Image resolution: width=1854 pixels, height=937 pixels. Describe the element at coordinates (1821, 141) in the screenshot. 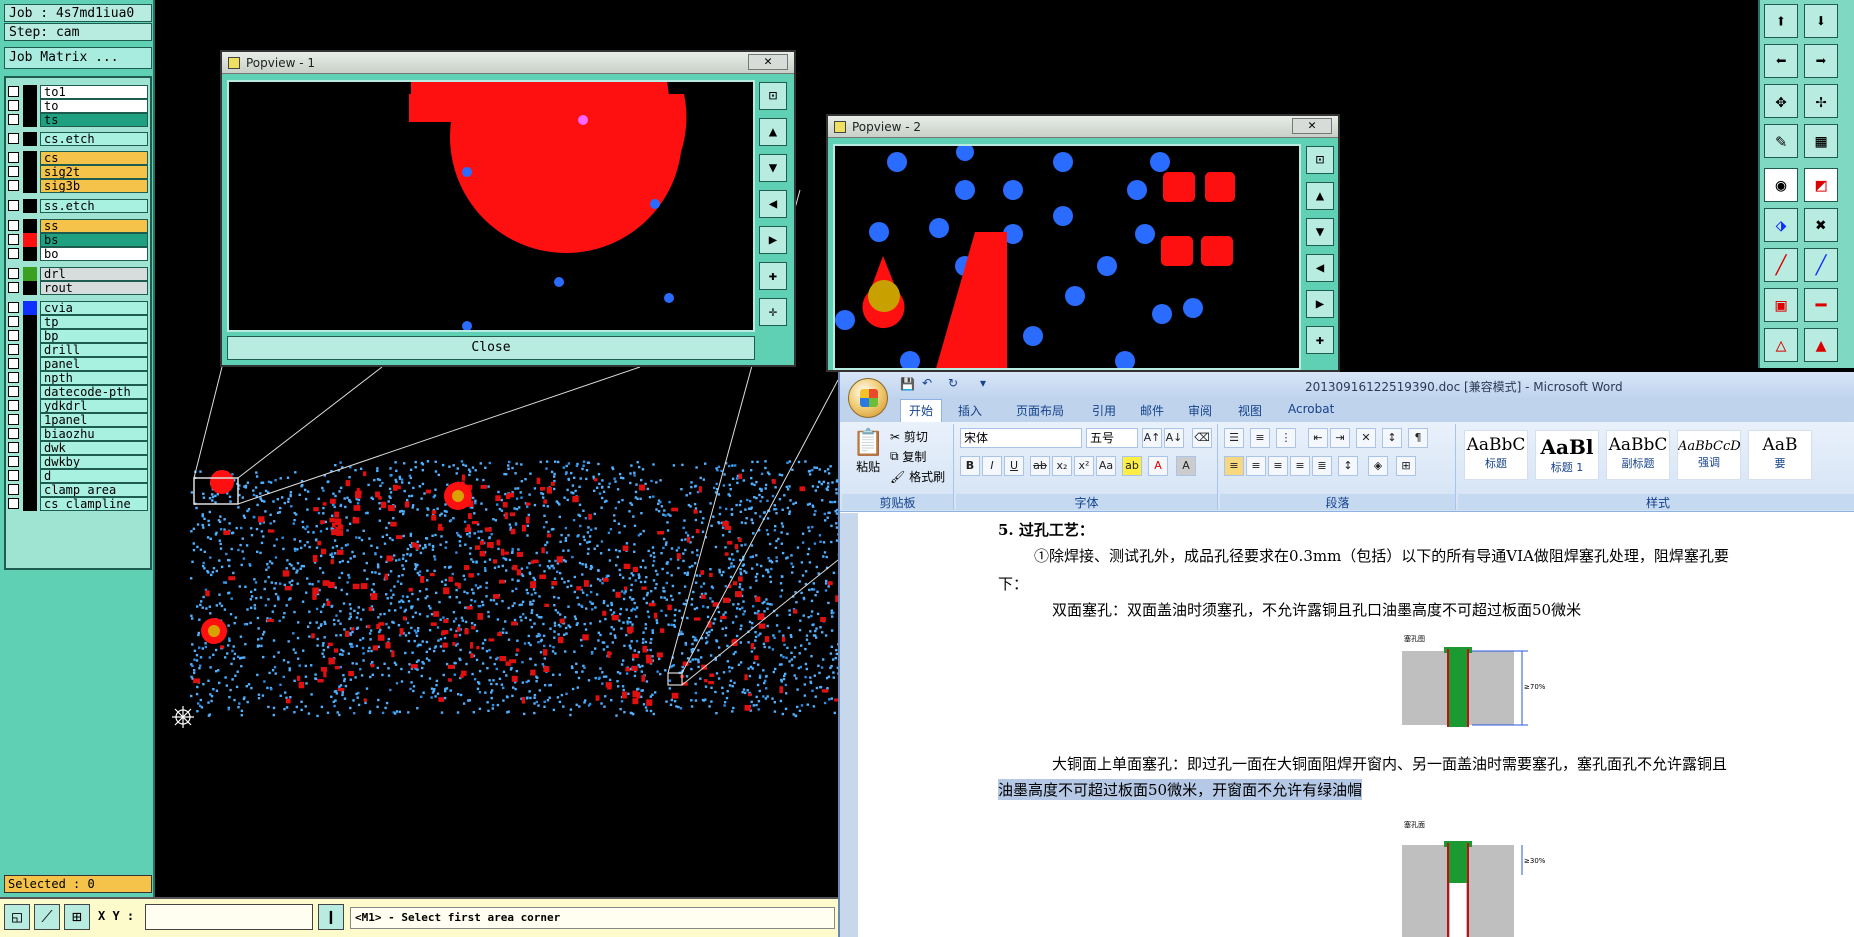

I see `grid-icon: ▦` at that location.